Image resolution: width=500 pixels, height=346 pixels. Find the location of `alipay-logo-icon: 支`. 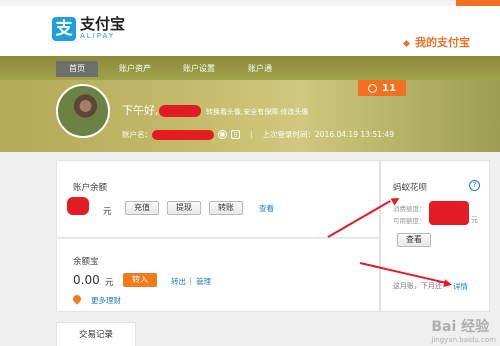

alipay-logo-icon: 支 is located at coordinates (64, 28).